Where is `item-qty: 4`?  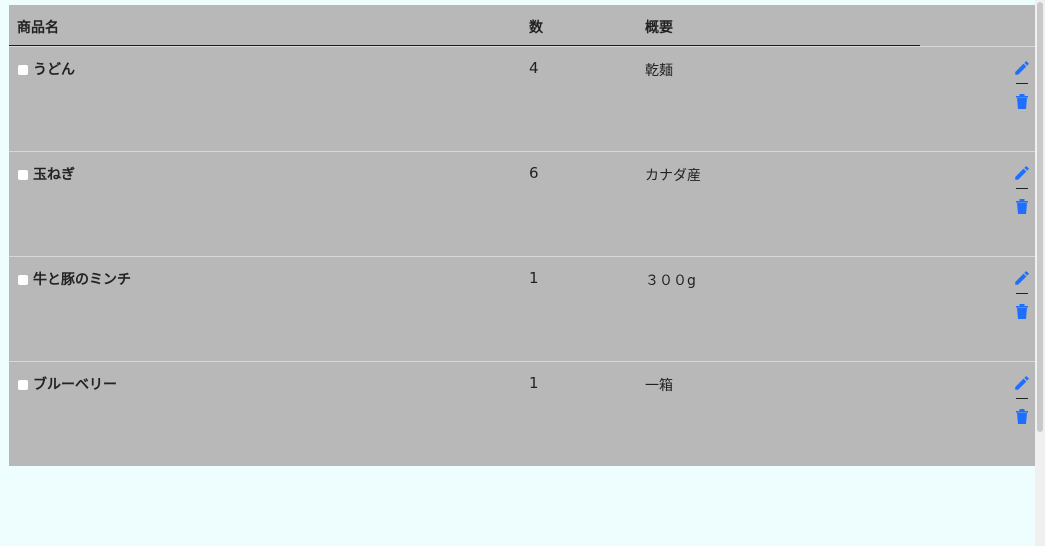
item-qty: 4 is located at coordinates (534, 68).